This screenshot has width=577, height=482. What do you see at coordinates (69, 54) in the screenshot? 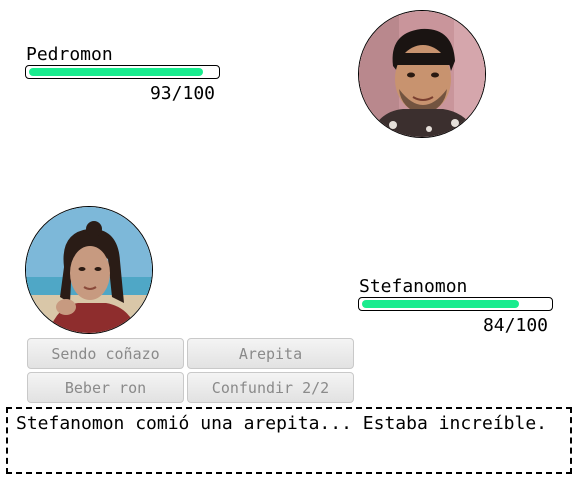
I see `opponent-name: Pedromon` at bounding box center [69, 54].